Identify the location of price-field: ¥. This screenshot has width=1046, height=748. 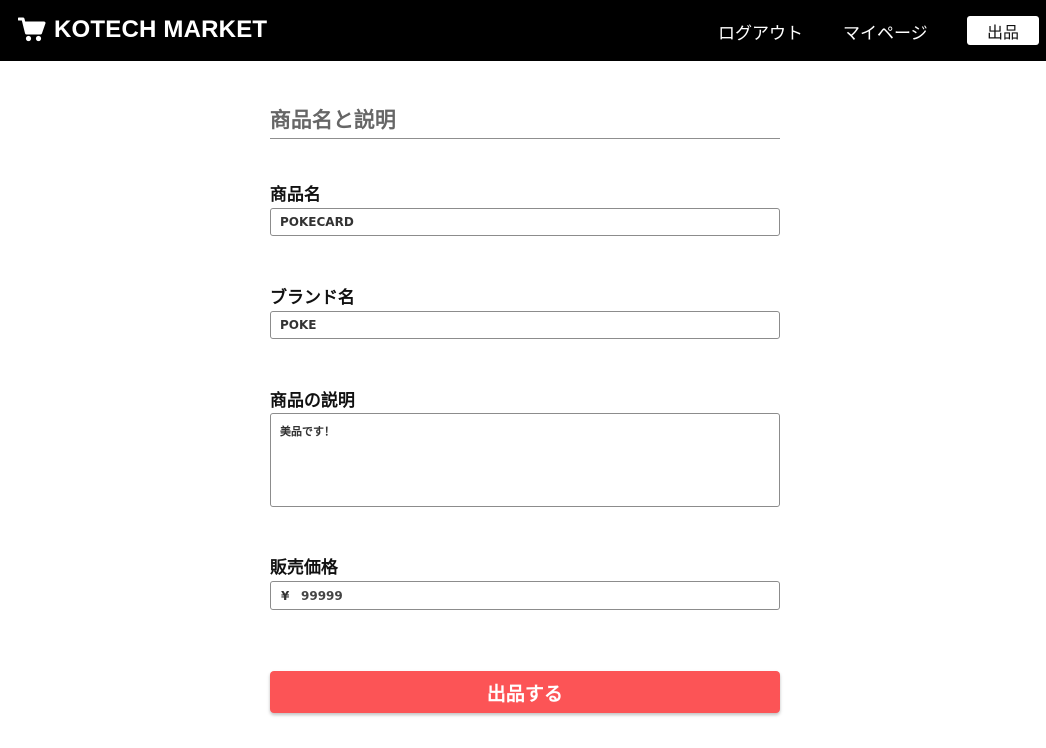
(525, 595).